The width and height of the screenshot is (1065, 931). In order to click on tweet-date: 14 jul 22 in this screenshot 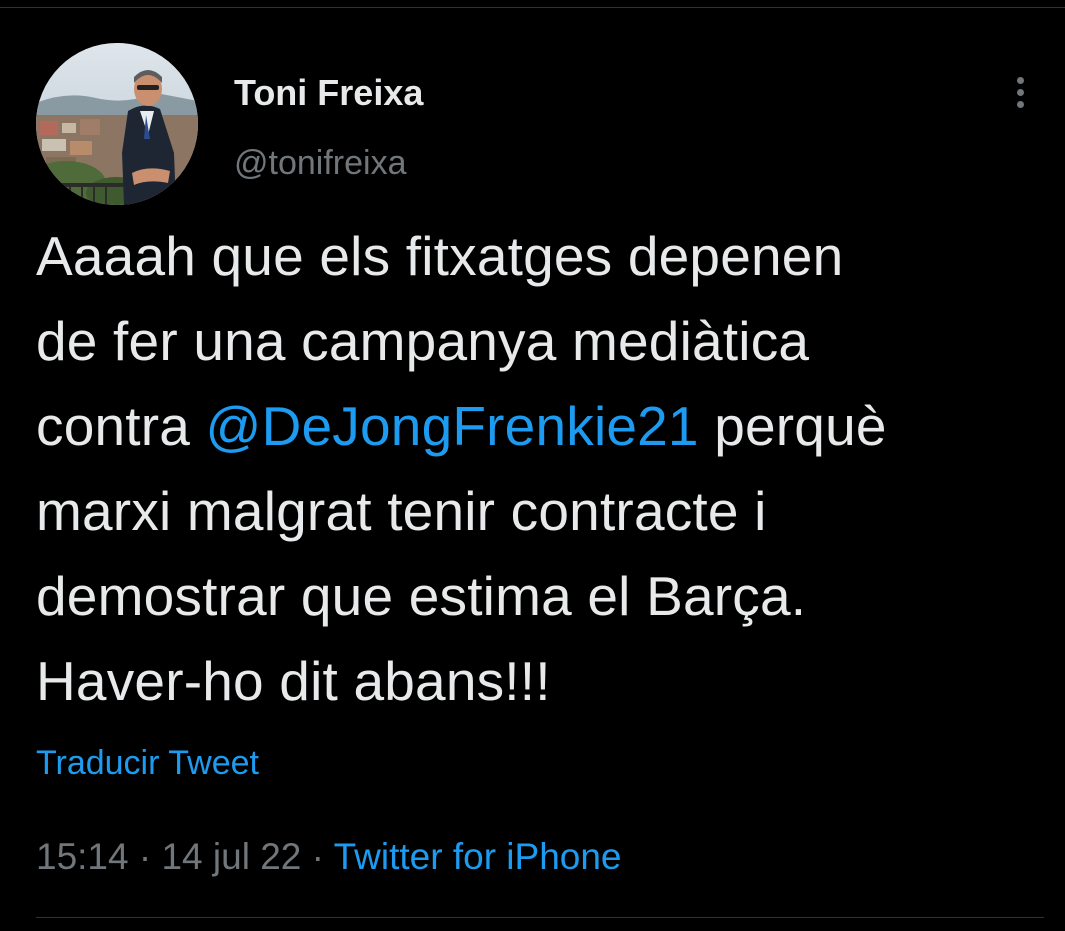, I will do `click(231, 856)`.